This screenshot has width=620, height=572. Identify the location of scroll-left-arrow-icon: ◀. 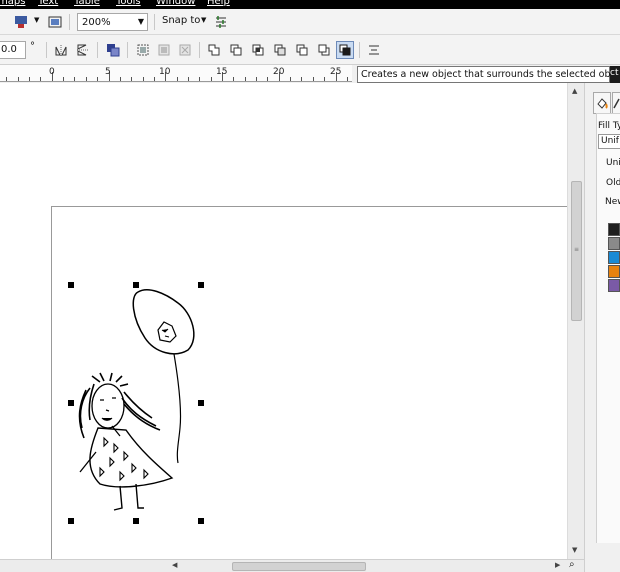
(174, 565).